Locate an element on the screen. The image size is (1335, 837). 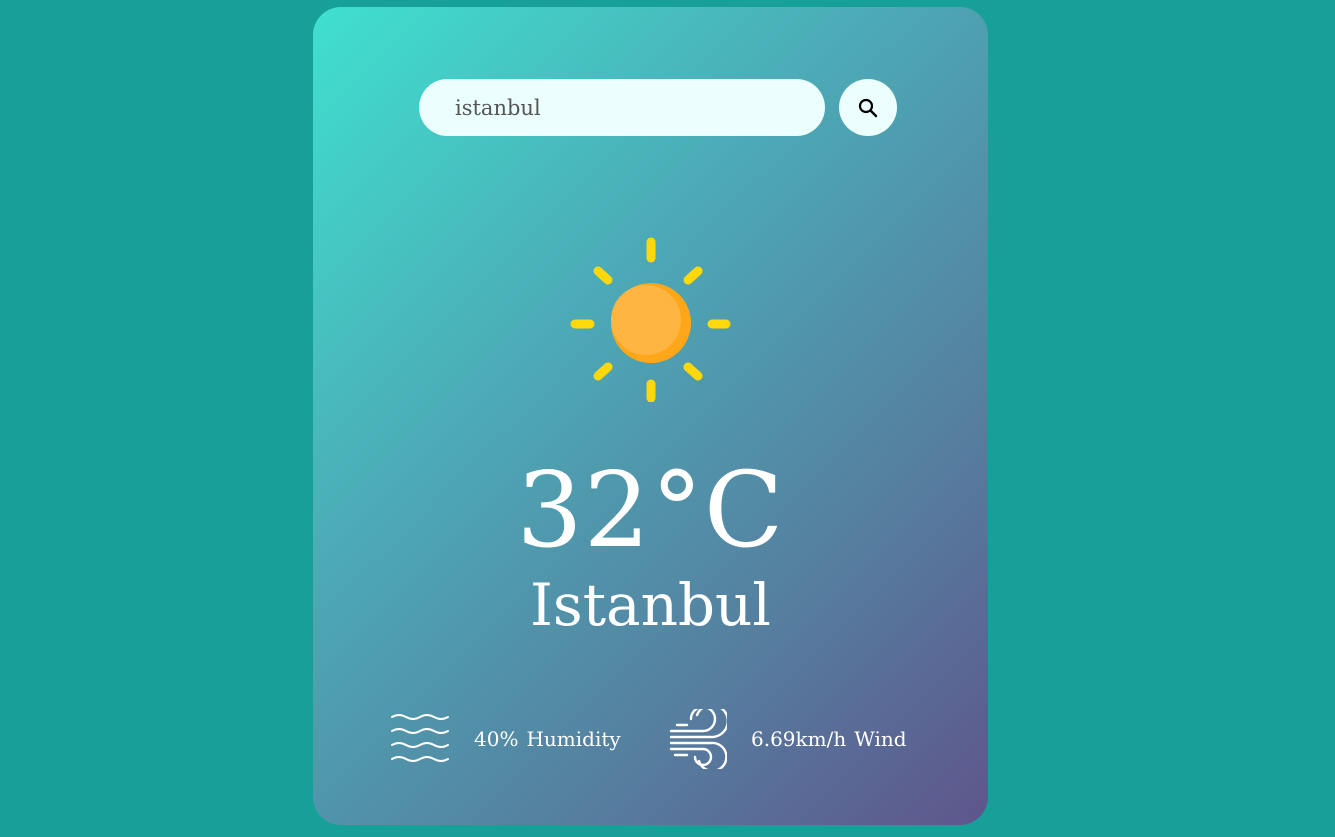
humidity-detail: 40% Humidity is located at coordinates (505, 739).